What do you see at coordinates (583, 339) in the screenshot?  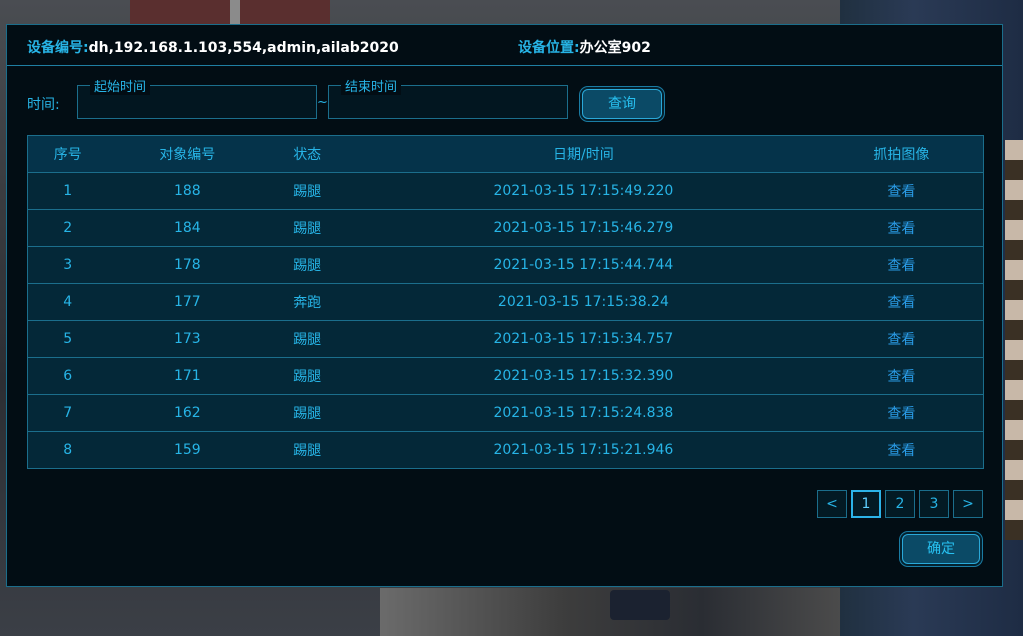 I see `row-datetime: 2021-03-15 17:15:34.757` at bounding box center [583, 339].